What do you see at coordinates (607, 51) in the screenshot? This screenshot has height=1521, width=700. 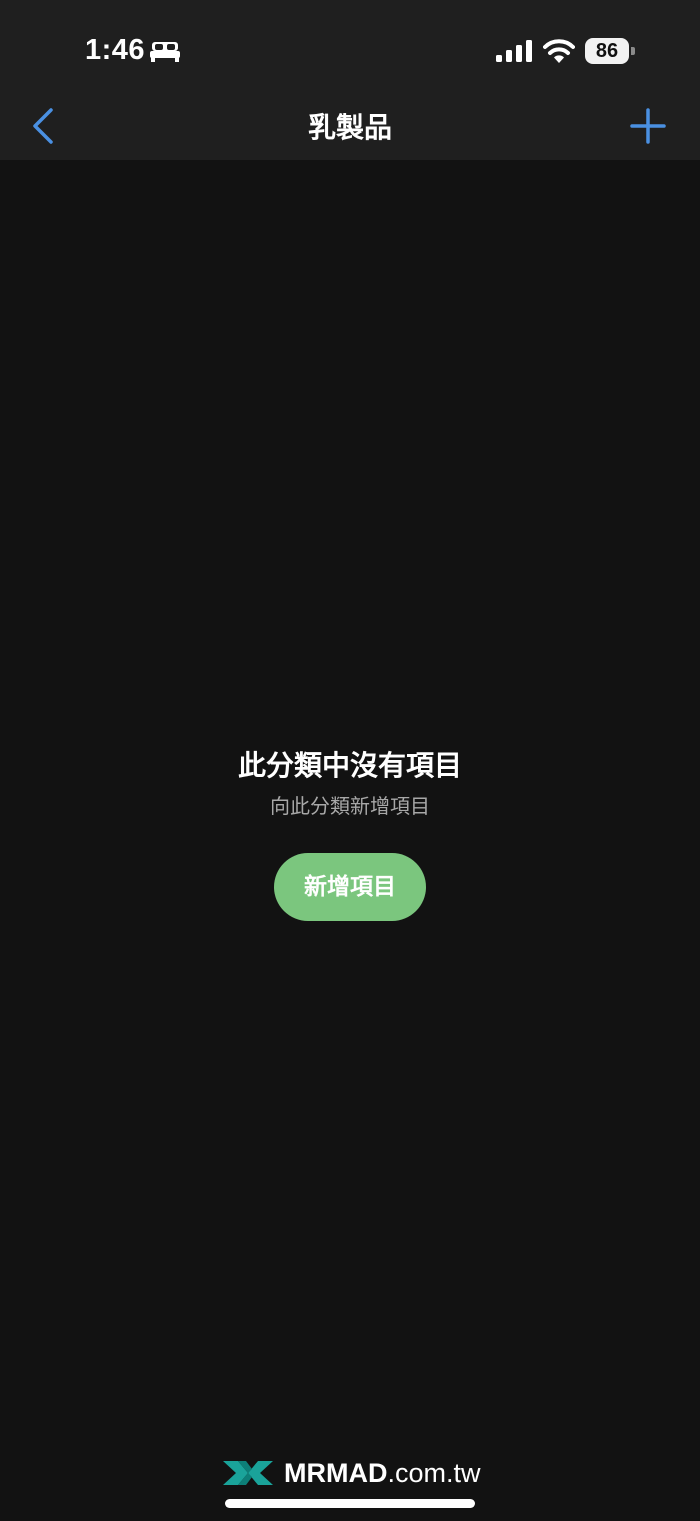 I see `battery-level: 86` at bounding box center [607, 51].